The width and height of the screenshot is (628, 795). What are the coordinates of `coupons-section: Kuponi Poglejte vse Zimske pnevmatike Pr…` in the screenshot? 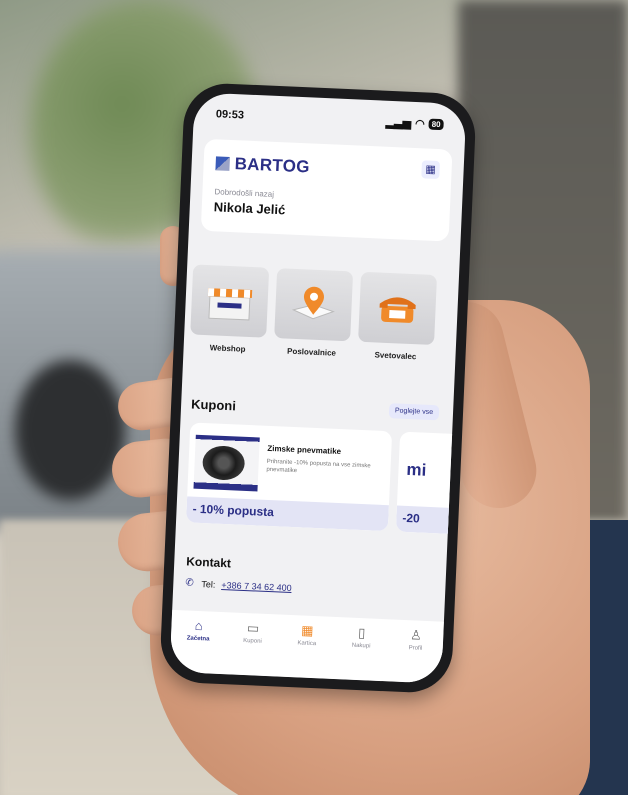 It's located at (323, 464).